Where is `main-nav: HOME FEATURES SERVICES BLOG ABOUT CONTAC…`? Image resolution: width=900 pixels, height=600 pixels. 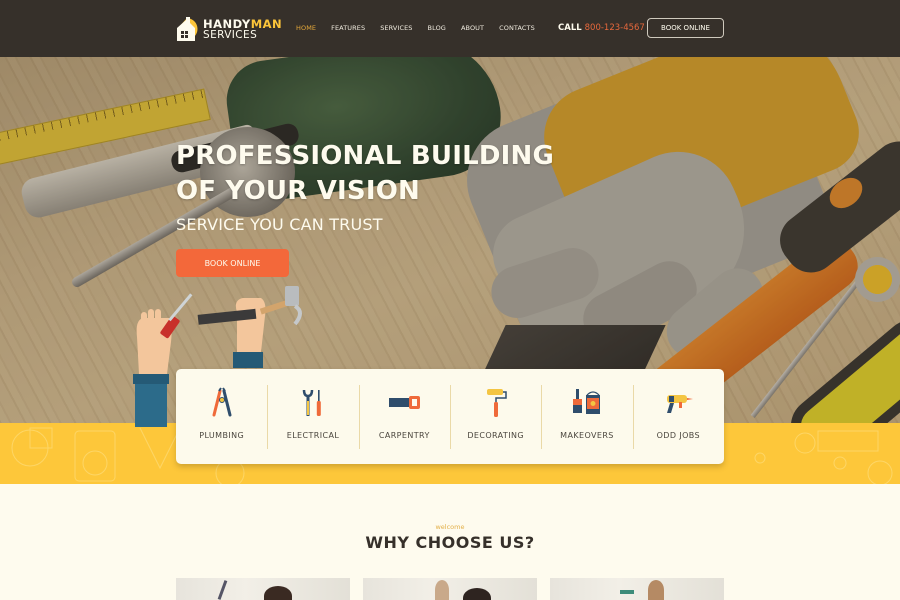 main-nav: HOME FEATURES SERVICES BLOG ABOUT CONTAC… is located at coordinates (423, 28).